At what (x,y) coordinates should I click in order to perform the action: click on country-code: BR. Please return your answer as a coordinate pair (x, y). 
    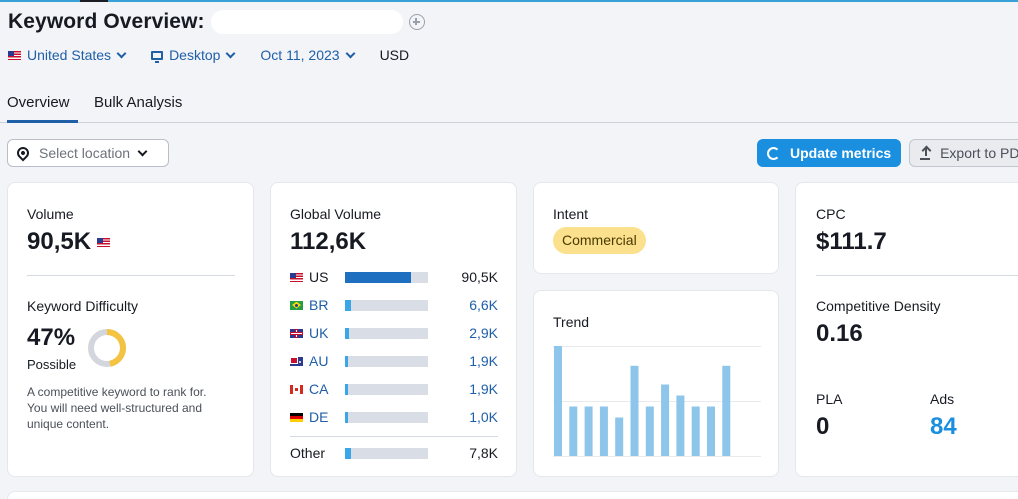
    Looking at the image, I should click on (327, 305).